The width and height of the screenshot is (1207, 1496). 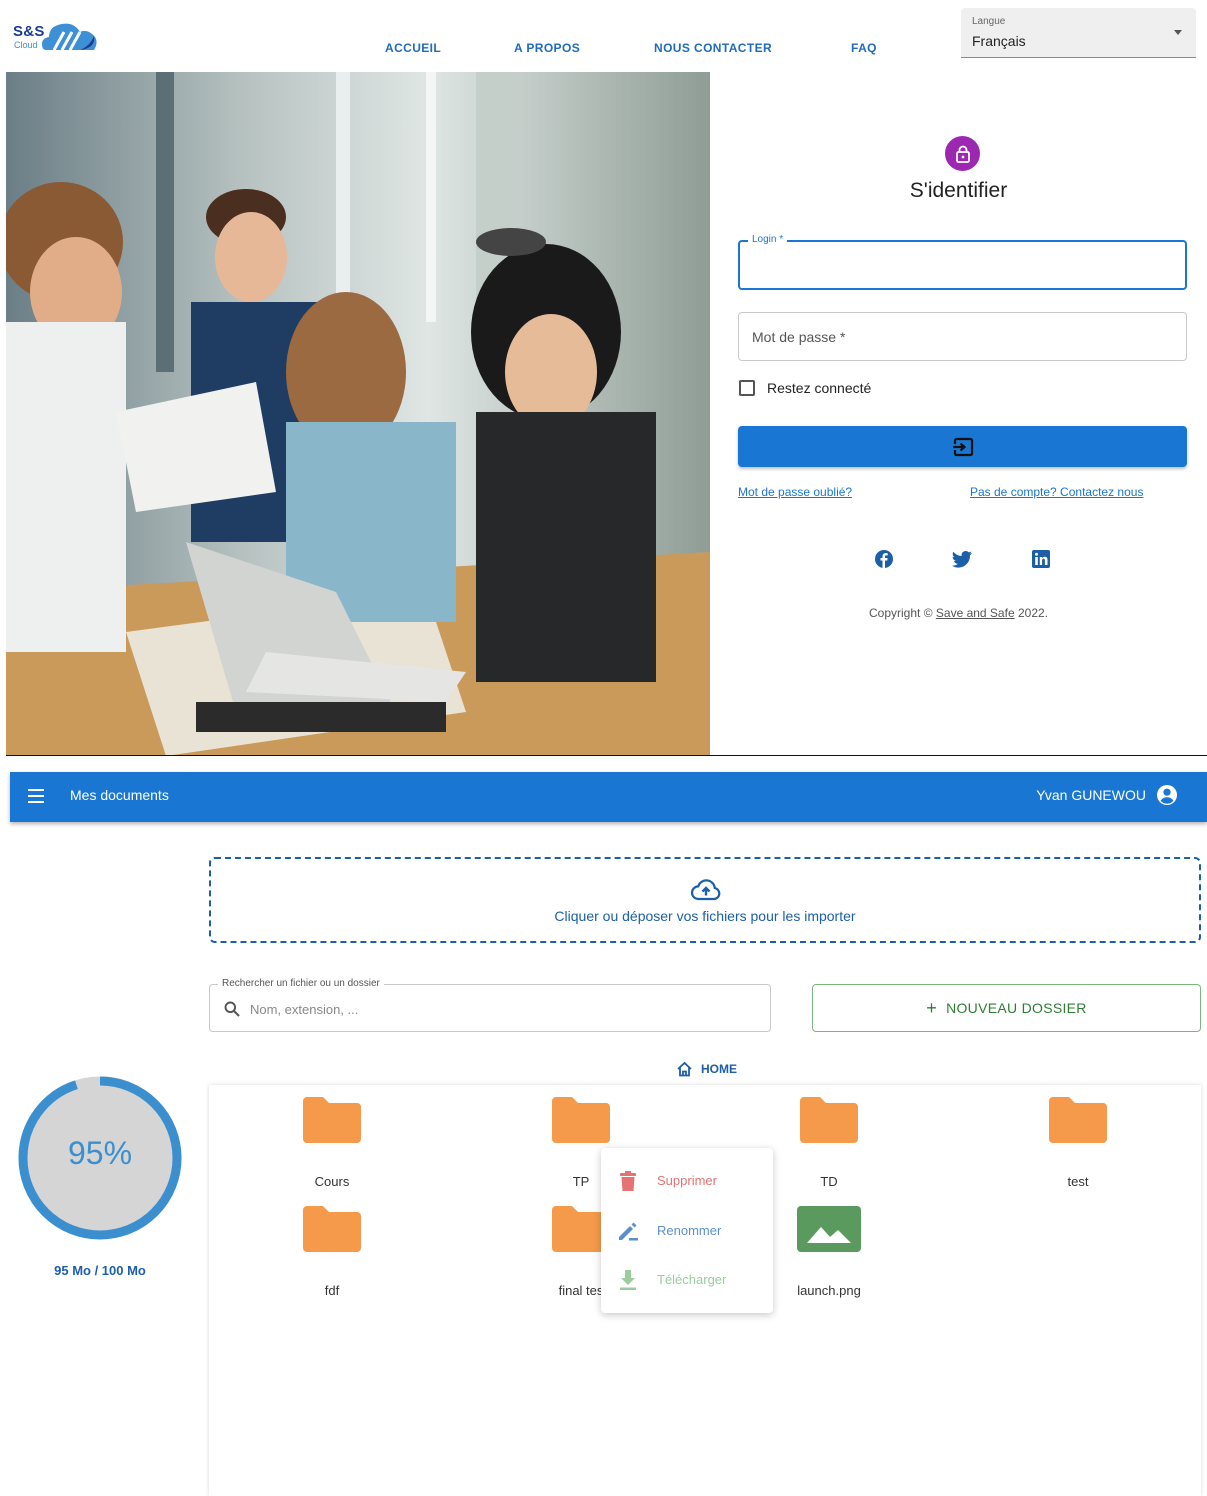 I want to click on breadcrumb-home: HOME, so click(x=719, y=1069).